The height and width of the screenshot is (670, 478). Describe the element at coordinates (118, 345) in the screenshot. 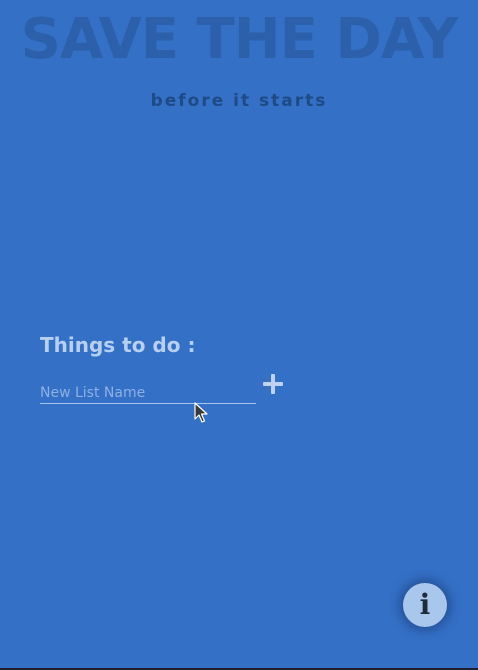

I see `todo-heading: Things to do :` at that location.